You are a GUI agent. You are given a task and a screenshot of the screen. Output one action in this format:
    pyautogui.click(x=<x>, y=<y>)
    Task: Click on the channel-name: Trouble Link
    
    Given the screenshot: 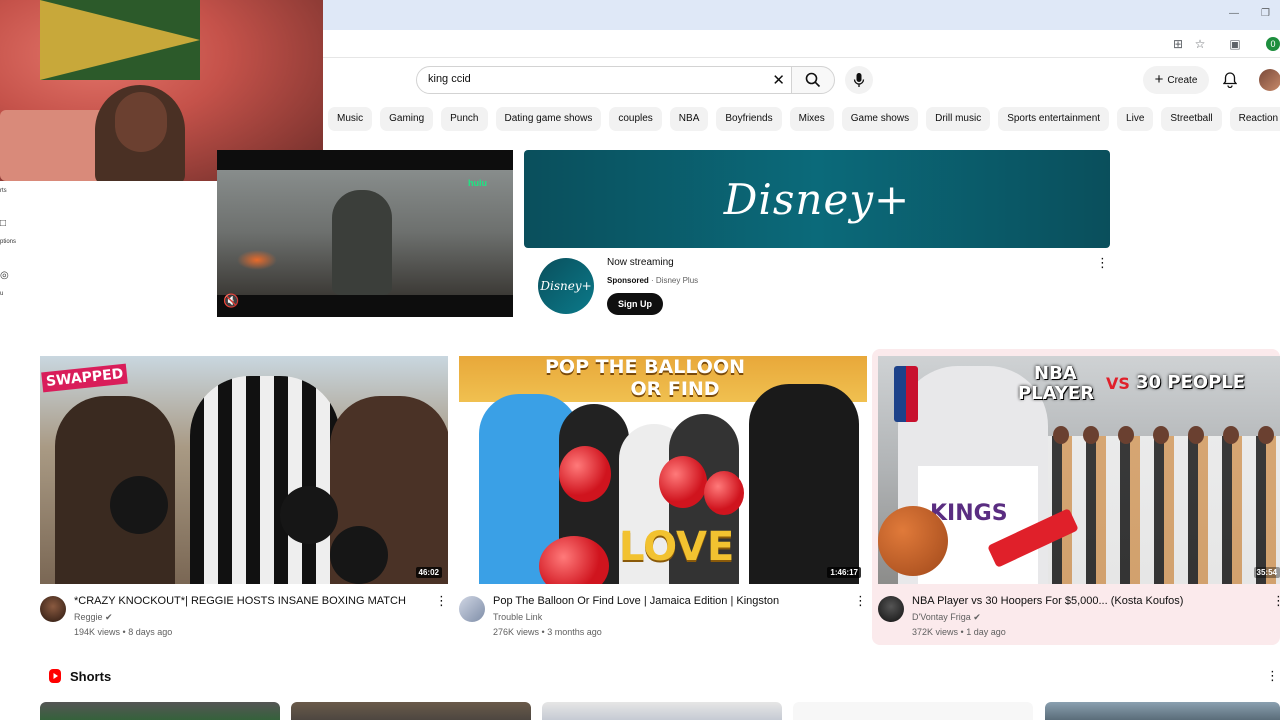 What is the action you would take?
    pyautogui.click(x=517, y=617)
    